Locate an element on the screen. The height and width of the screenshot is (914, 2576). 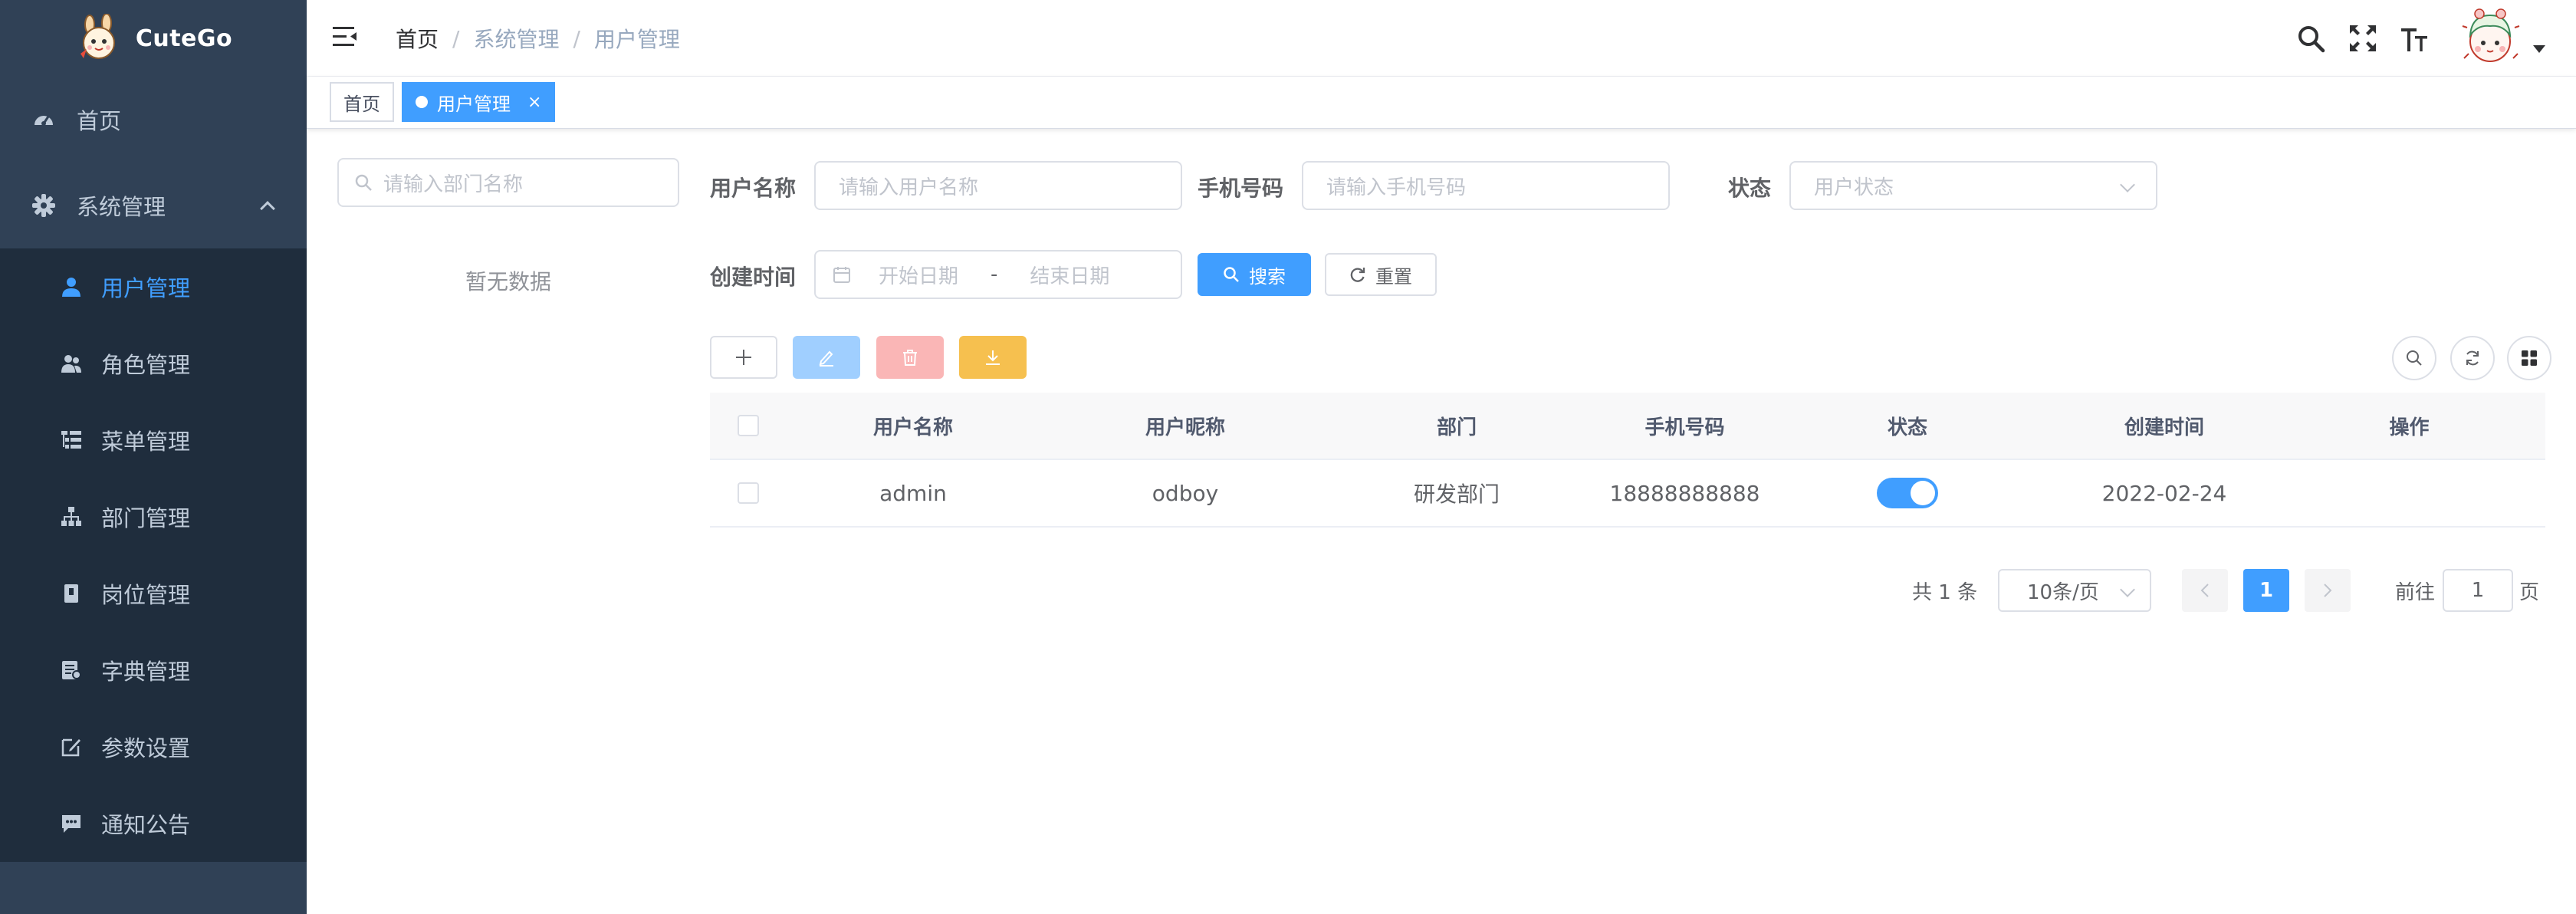
cell-phone: 18888888888 is located at coordinates (1685, 493).